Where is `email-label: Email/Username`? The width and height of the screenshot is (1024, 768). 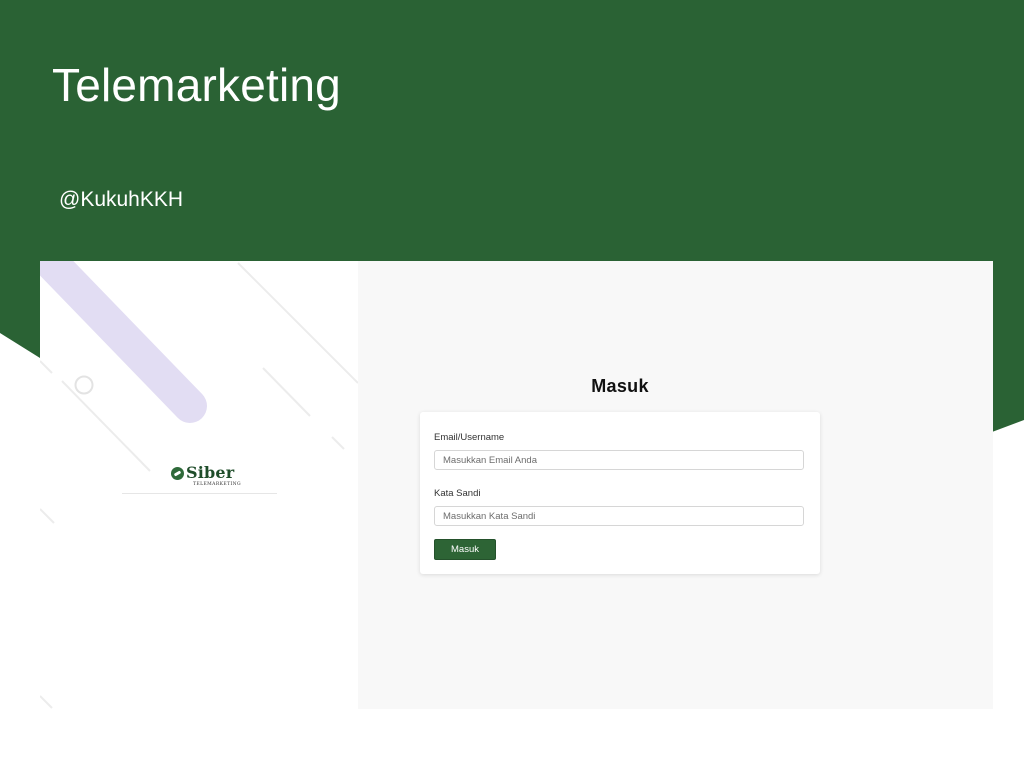
email-label: Email/Username is located at coordinates (469, 437).